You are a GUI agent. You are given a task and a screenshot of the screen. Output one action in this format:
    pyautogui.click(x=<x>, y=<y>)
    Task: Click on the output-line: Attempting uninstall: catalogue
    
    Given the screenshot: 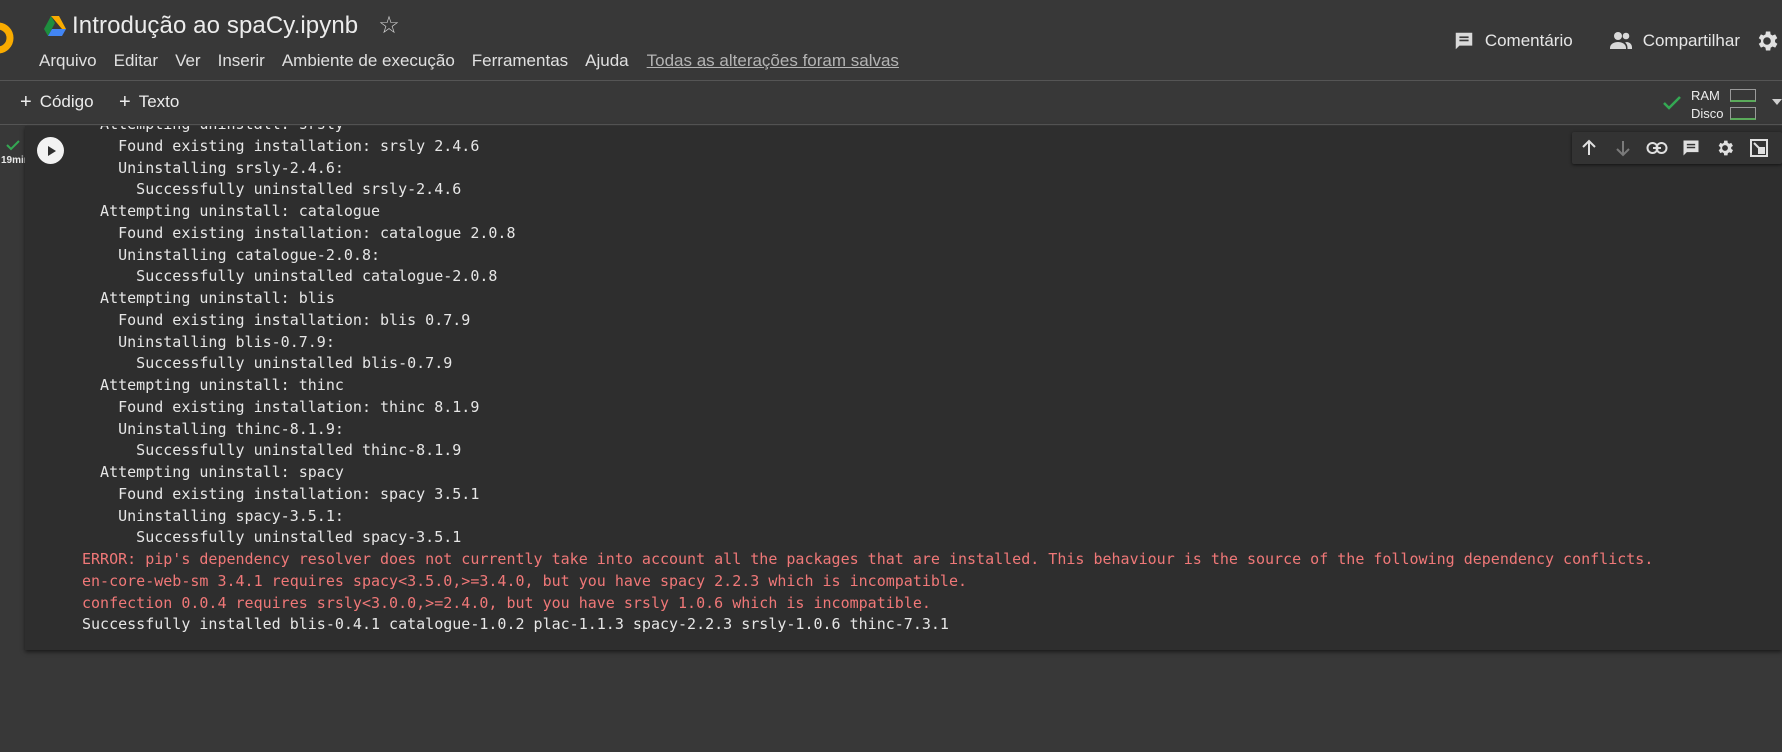 What is the action you would take?
    pyautogui.click(x=231, y=211)
    